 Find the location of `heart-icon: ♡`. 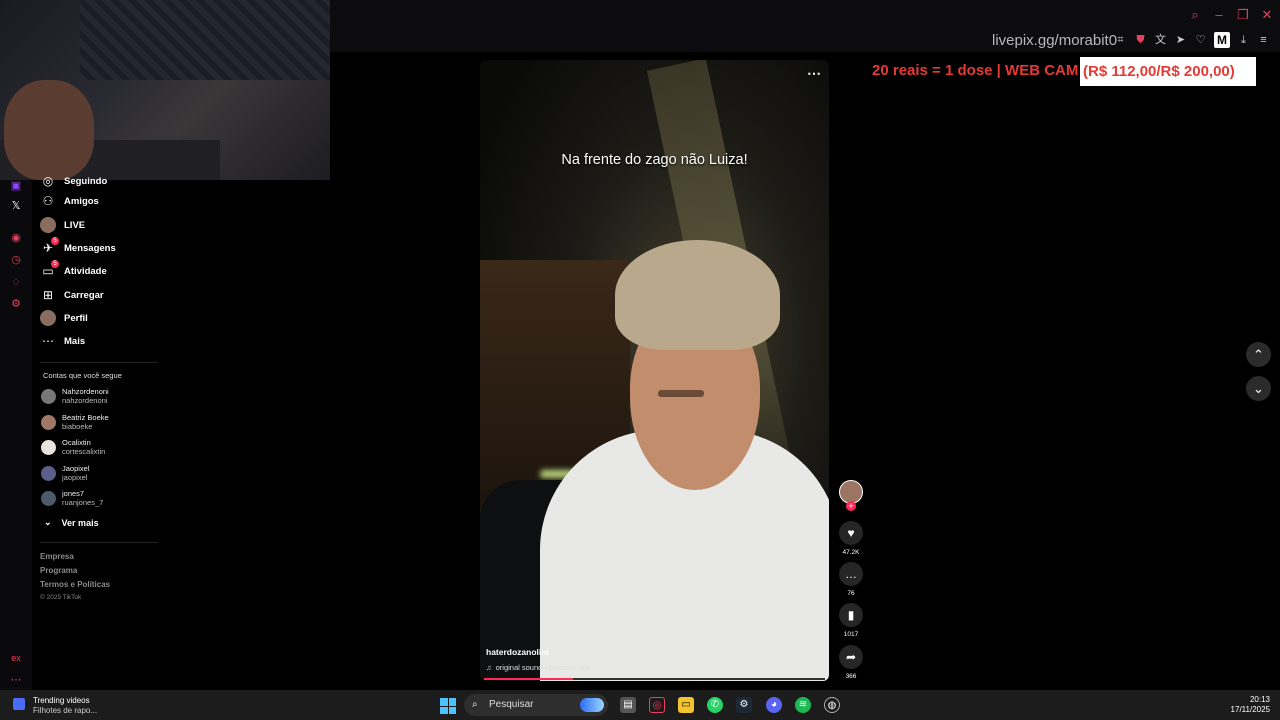

heart-icon: ♡ is located at coordinates (1200, 40).